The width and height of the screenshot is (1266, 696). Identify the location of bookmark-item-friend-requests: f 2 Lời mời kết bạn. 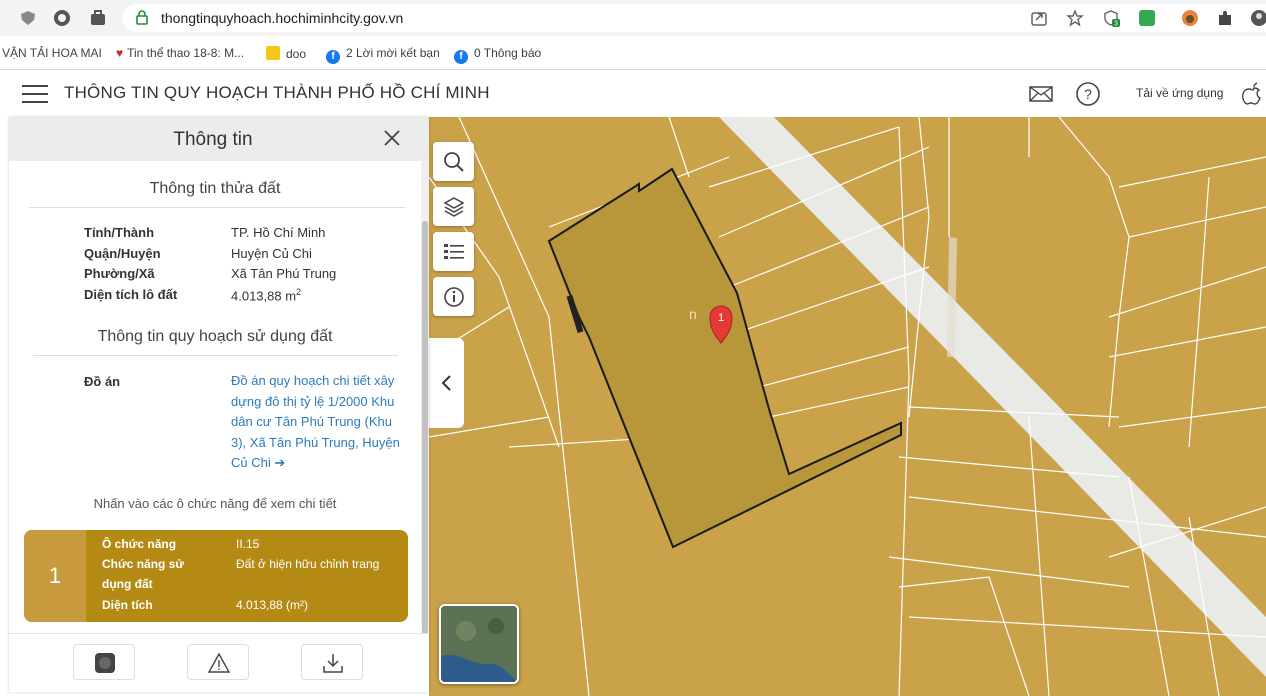
(383, 55).